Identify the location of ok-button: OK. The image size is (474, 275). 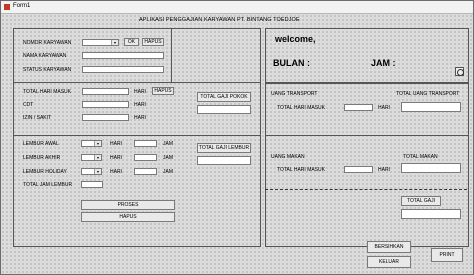
(131, 42).